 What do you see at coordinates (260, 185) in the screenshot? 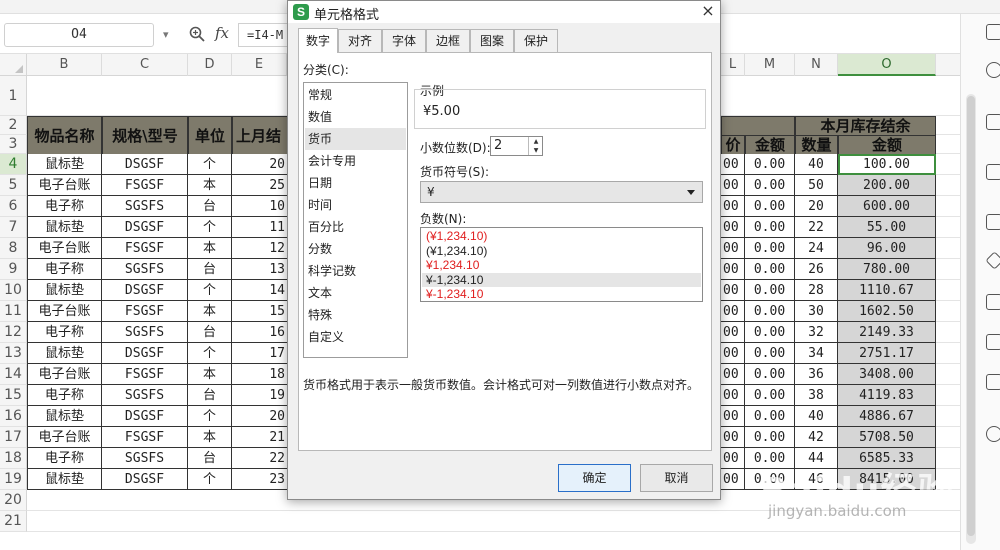
I see `cell-last-month: 25` at bounding box center [260, 185].